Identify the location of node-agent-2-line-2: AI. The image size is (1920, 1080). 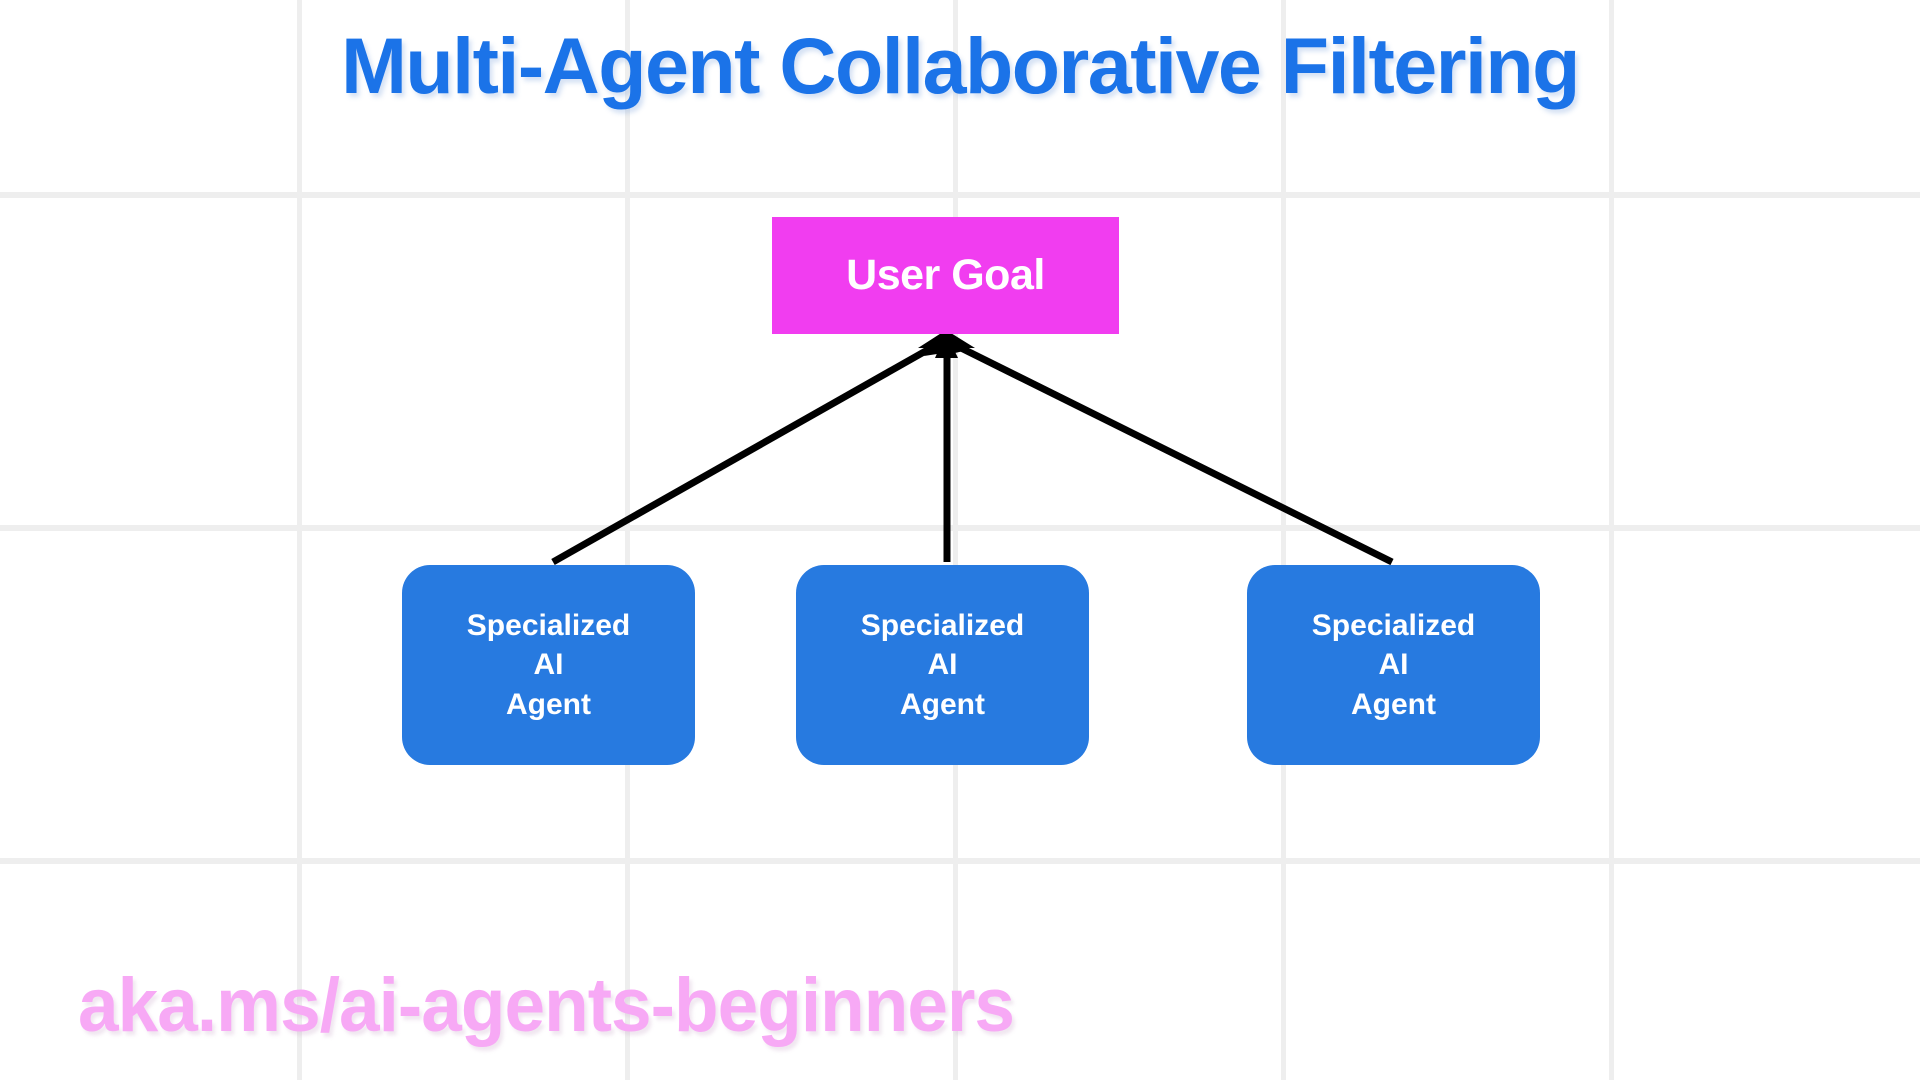
(942, 665).